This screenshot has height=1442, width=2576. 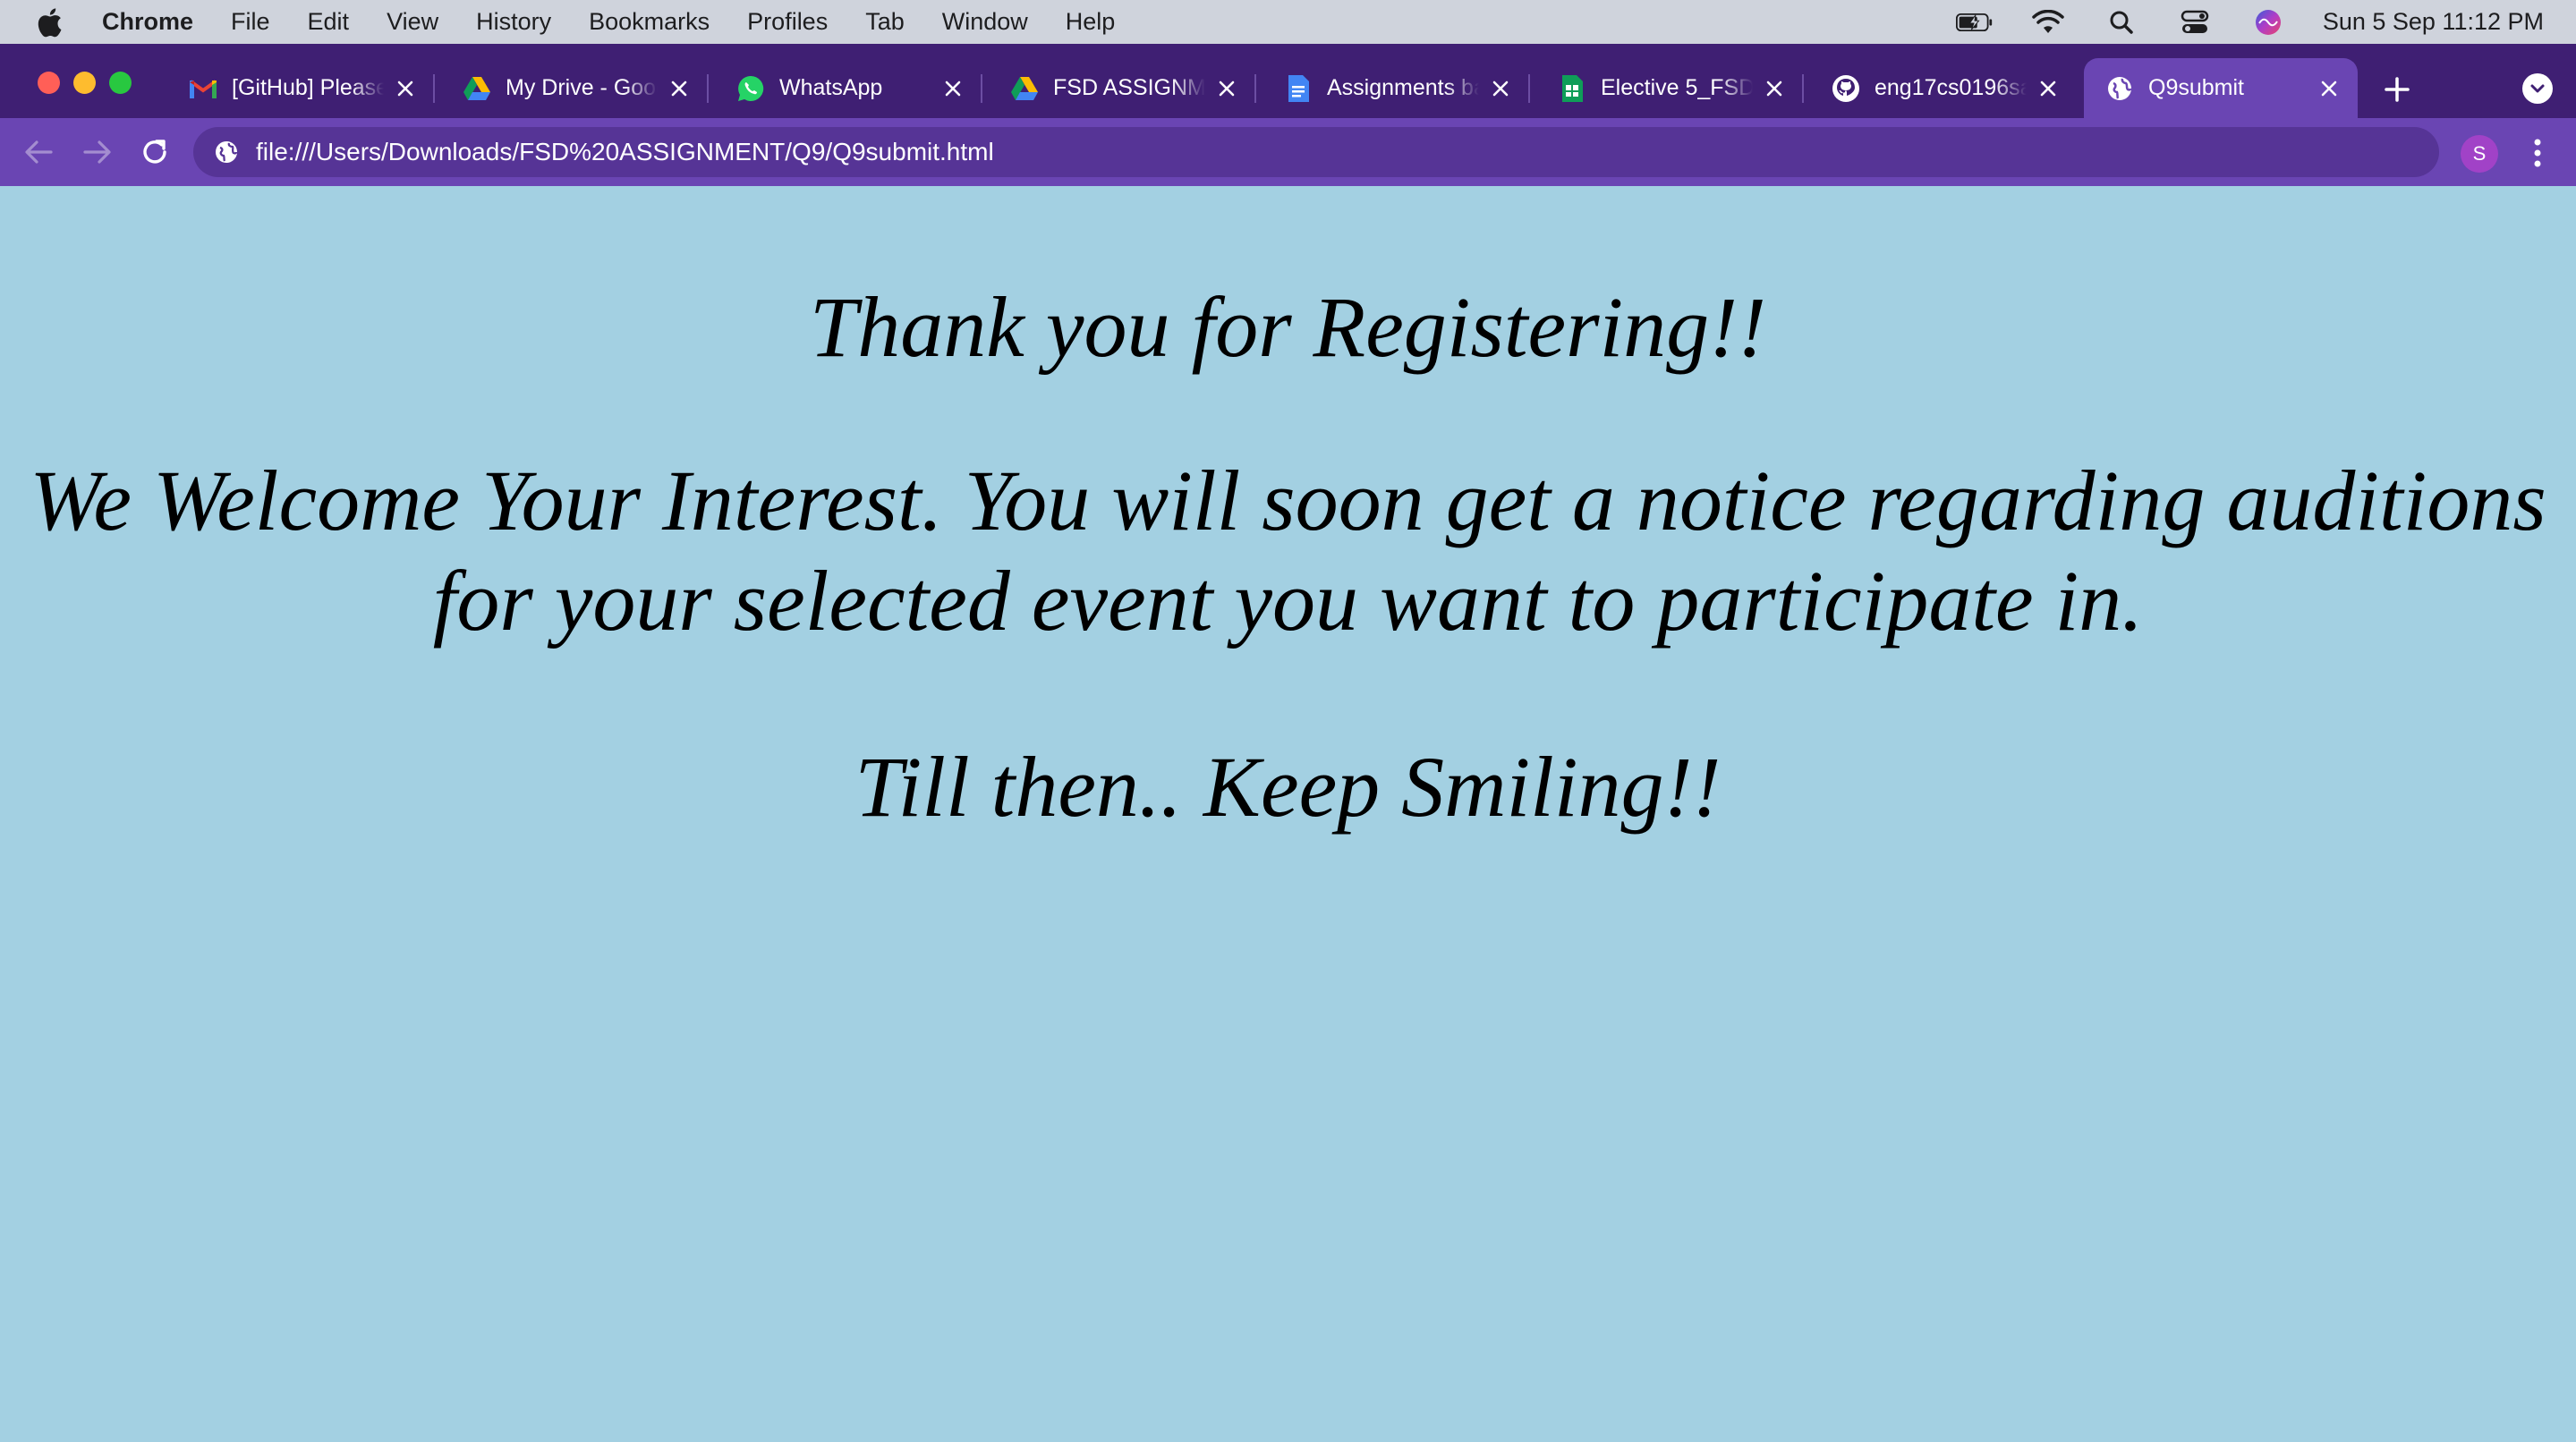 What do you see at coordinates (2397, 89) in the screenshot?
I see `new-tab-button` at bounding box center [2397, 89].